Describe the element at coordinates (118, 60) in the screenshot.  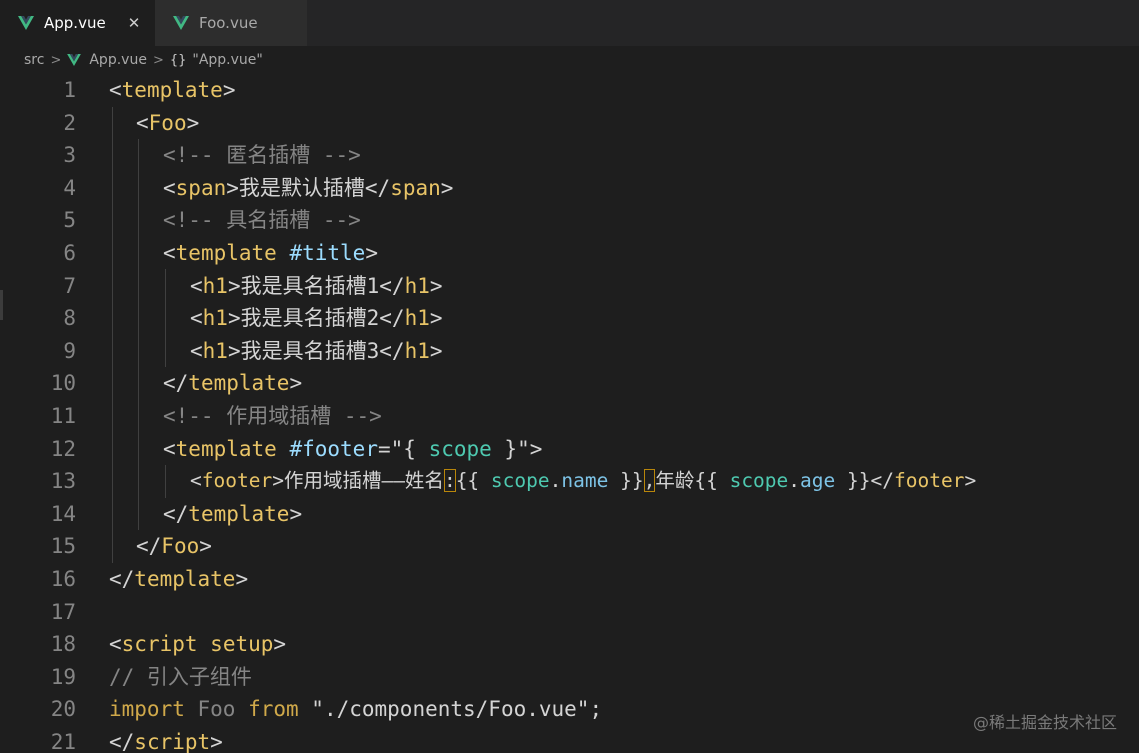
I see `breadcrumb-file: App.vue` at that location.